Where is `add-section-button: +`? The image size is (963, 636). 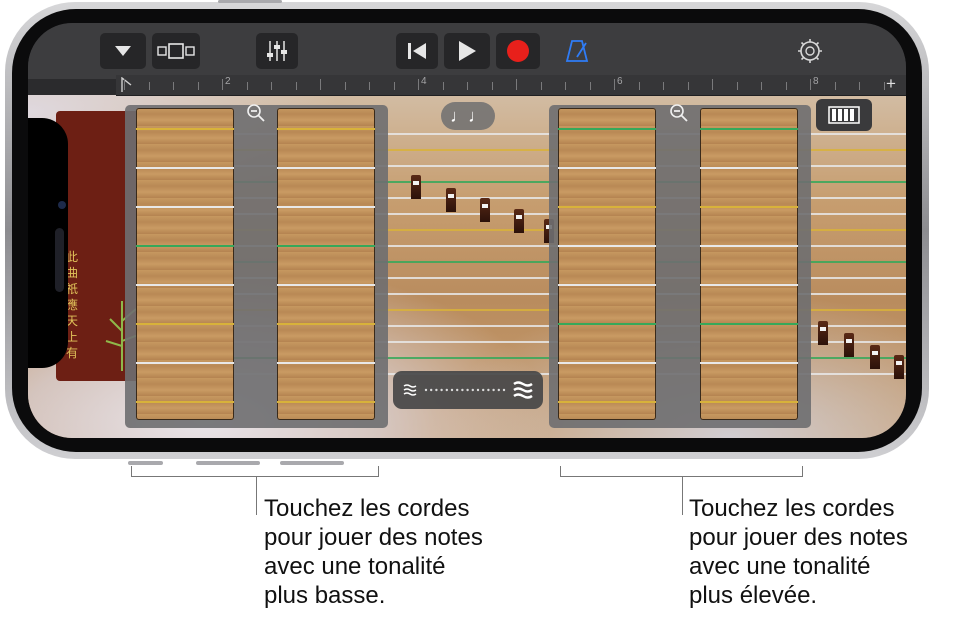 add-section-button: + is located at coordinates (891, 84).